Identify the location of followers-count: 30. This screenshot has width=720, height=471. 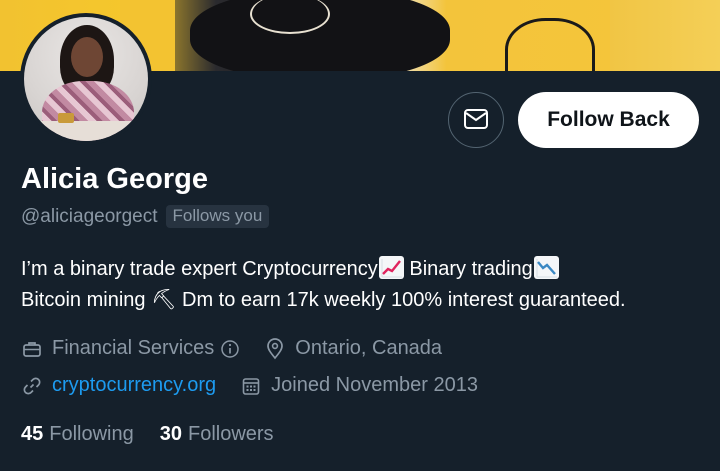
(170, 434).